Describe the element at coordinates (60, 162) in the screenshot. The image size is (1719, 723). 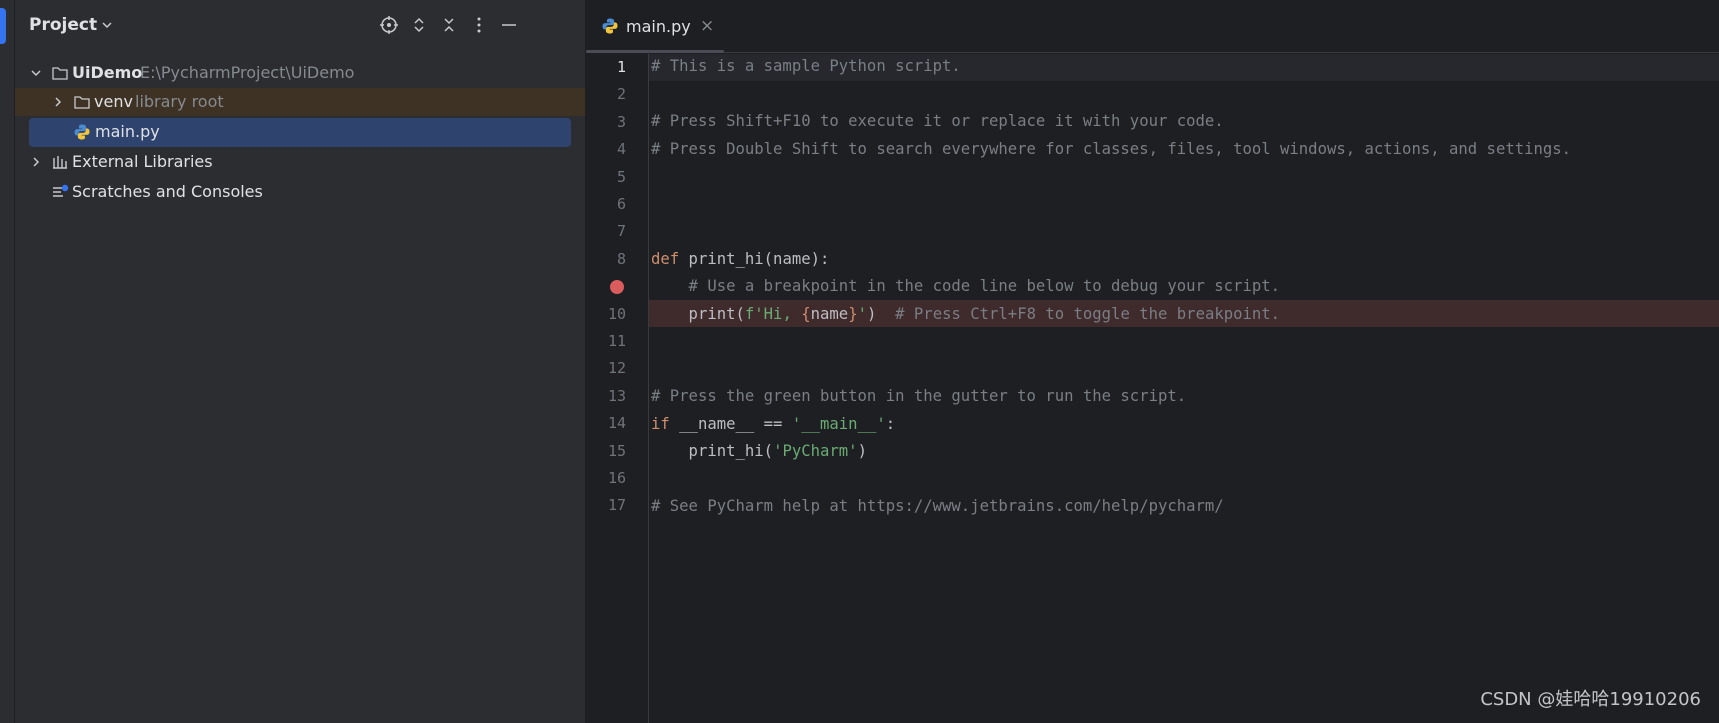
I see `library-icon` at that location.